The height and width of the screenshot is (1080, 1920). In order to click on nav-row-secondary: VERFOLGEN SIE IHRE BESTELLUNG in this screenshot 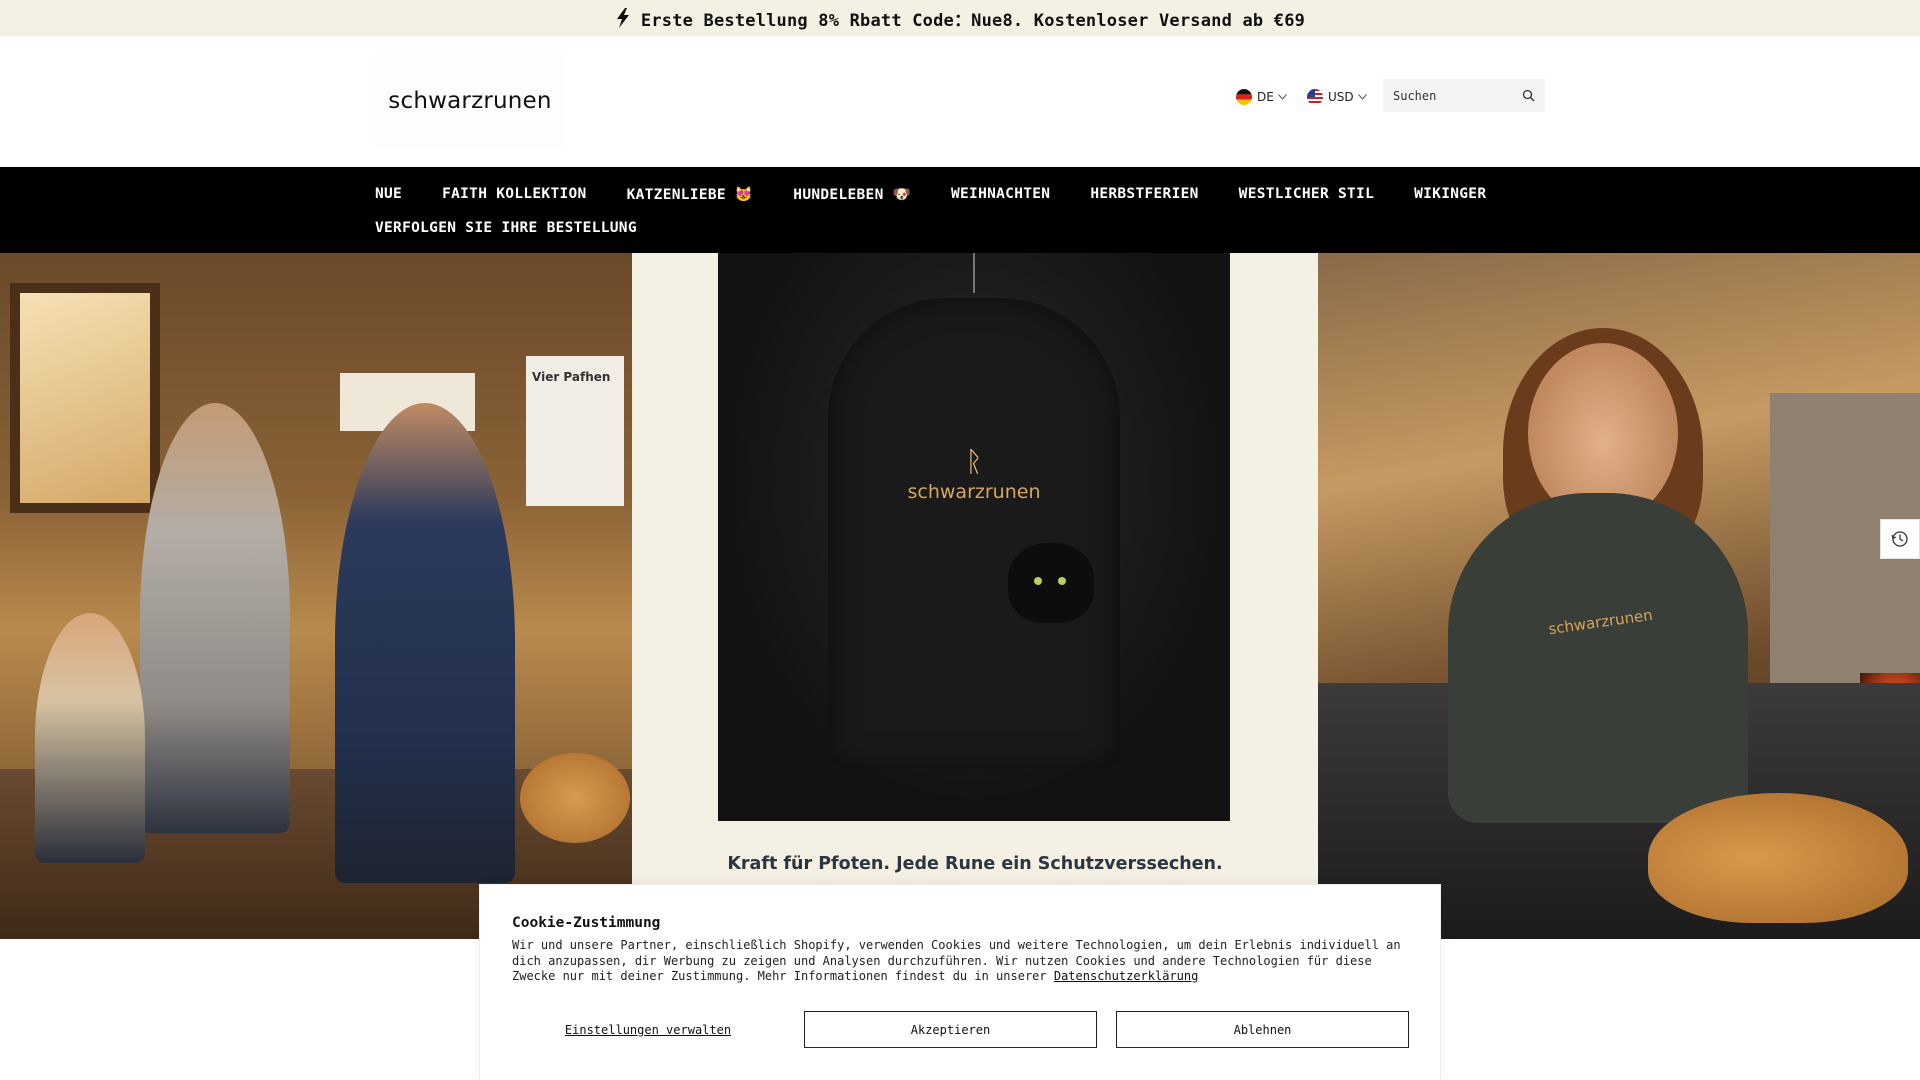, I will do `click(526, 228)`.